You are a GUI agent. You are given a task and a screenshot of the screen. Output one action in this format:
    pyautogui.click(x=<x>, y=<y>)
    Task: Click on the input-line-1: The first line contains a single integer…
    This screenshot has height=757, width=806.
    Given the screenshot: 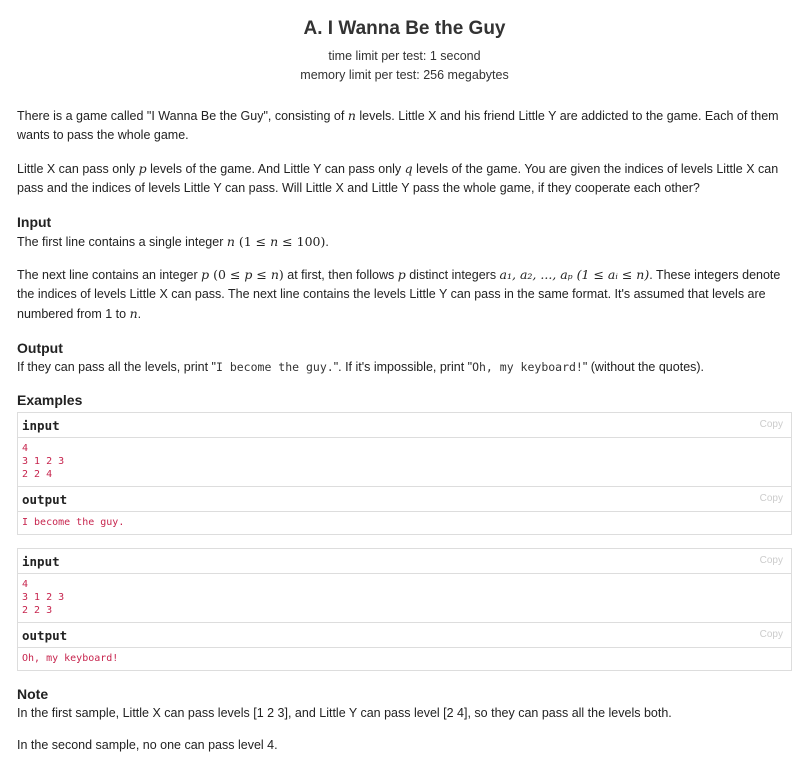 What is the action you would take?
    pyautogui.click(x=173, y=241)
    